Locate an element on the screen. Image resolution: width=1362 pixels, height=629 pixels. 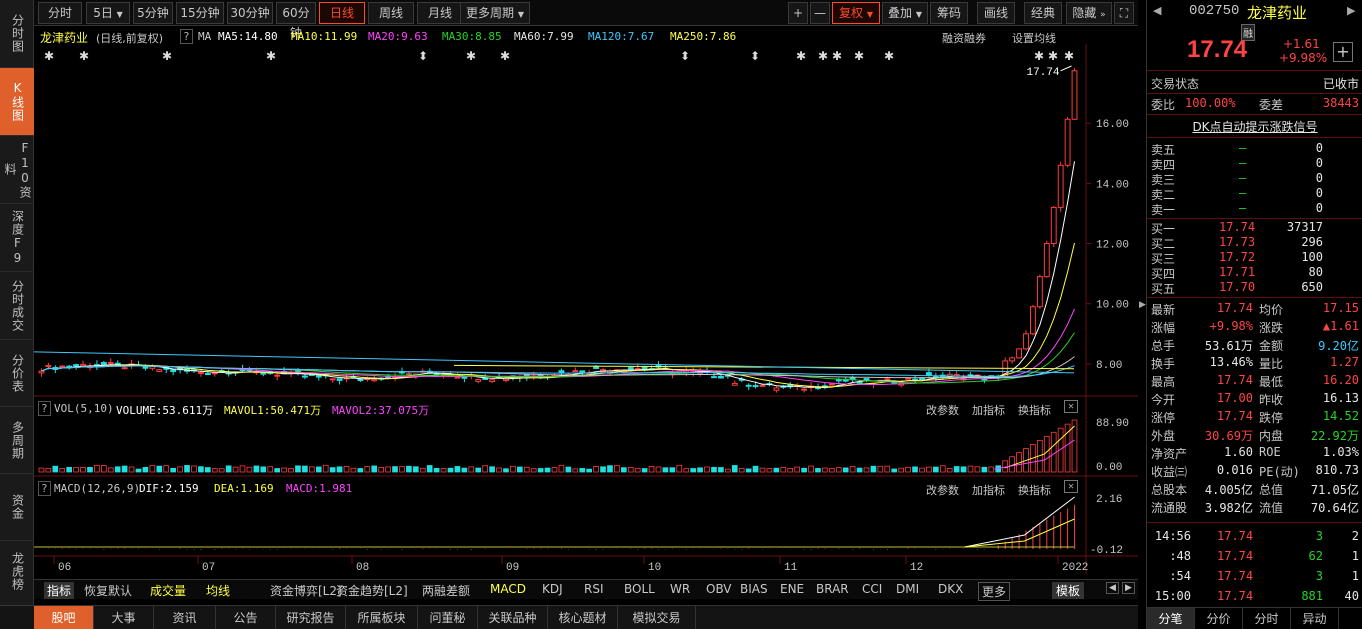
fullscreen-icon: ⛶ is located at coordinates (1124, 13).